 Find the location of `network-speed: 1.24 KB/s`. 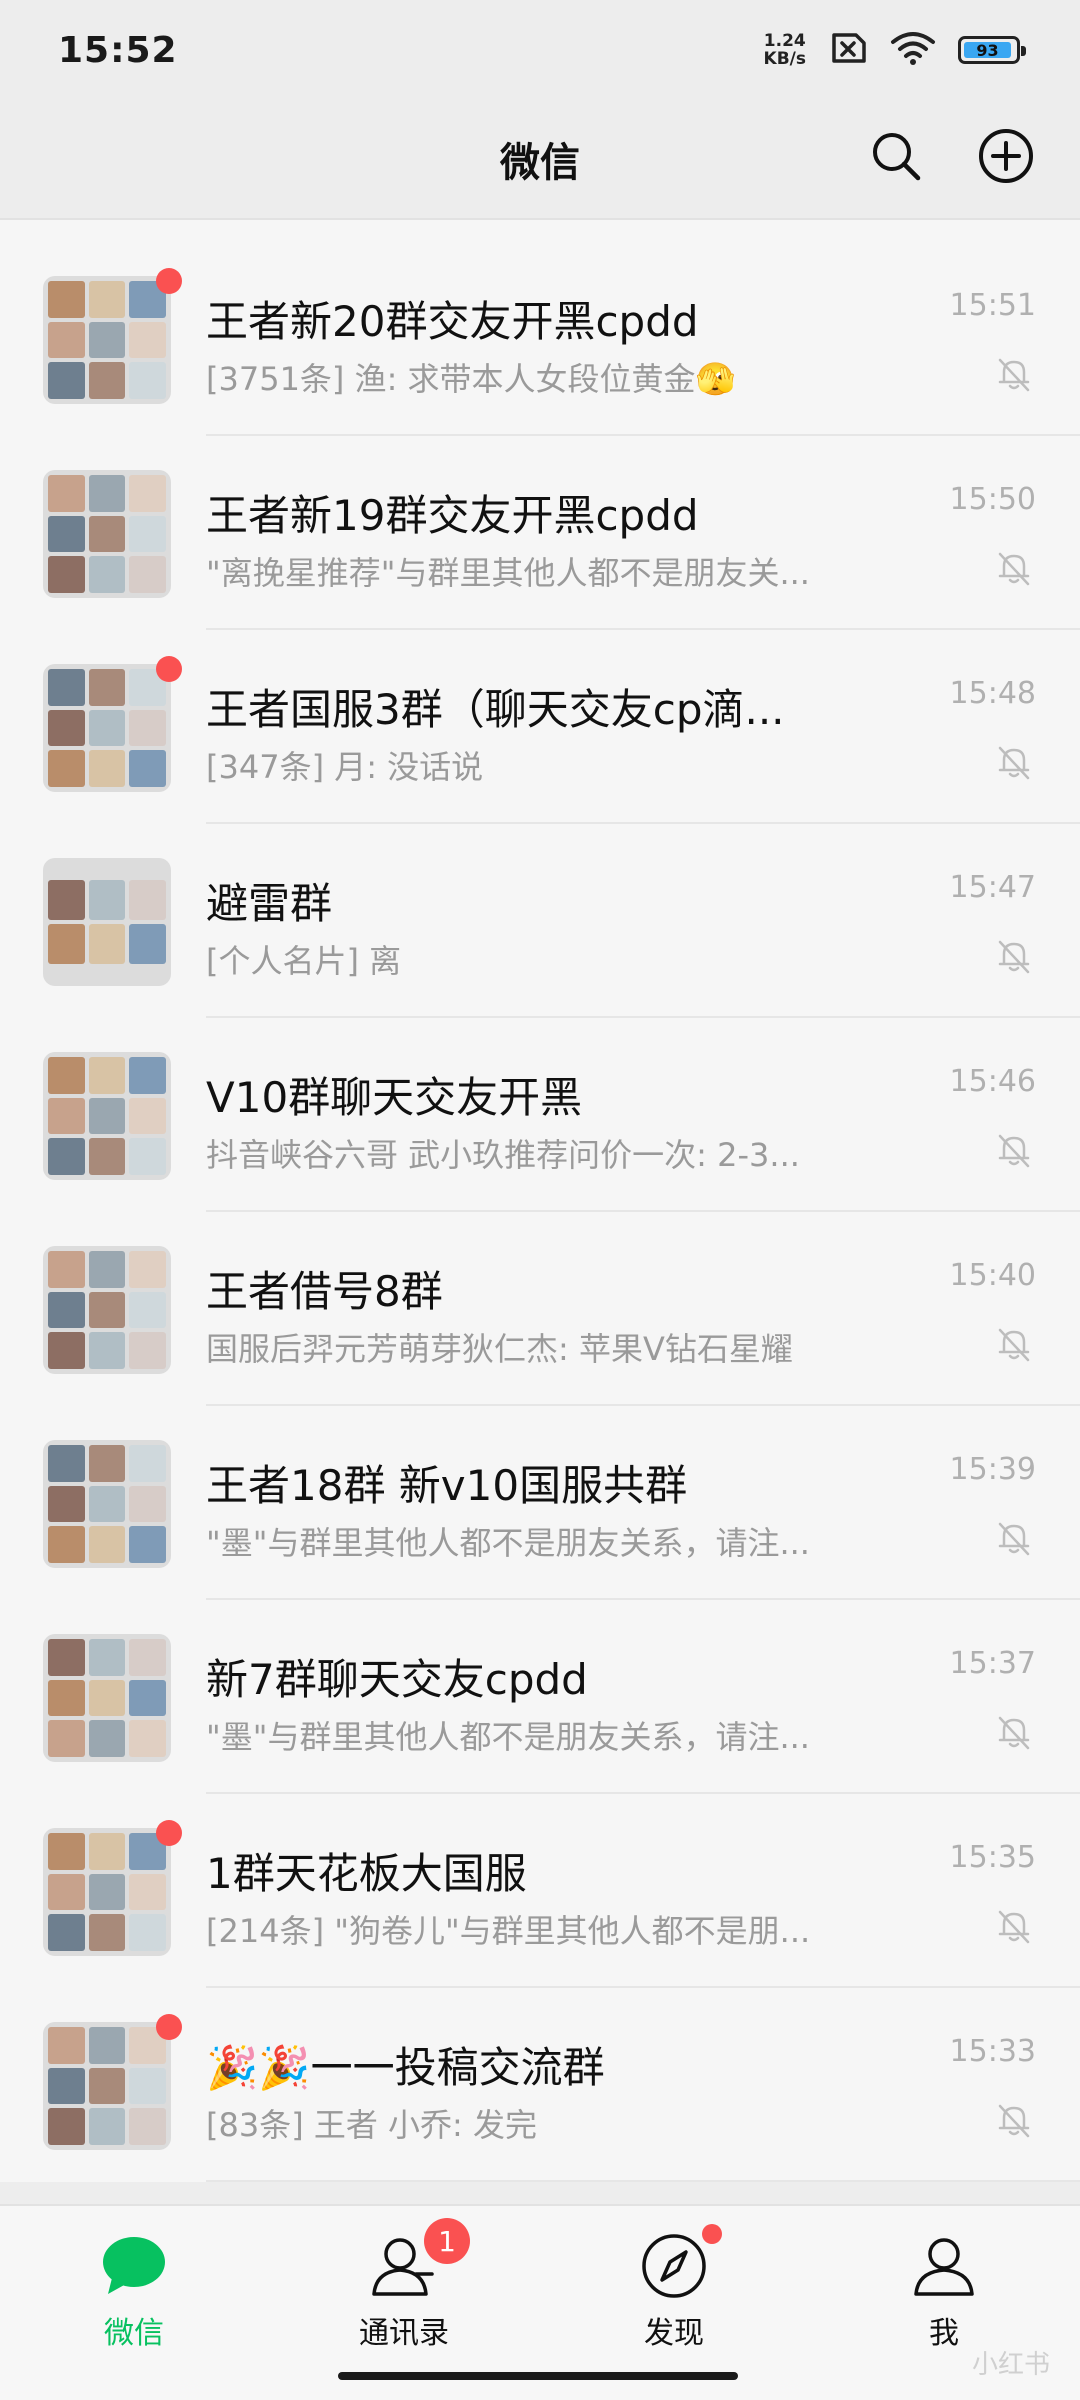

network-speed: 1.24 KB/s is located at coordinates (785, 50).